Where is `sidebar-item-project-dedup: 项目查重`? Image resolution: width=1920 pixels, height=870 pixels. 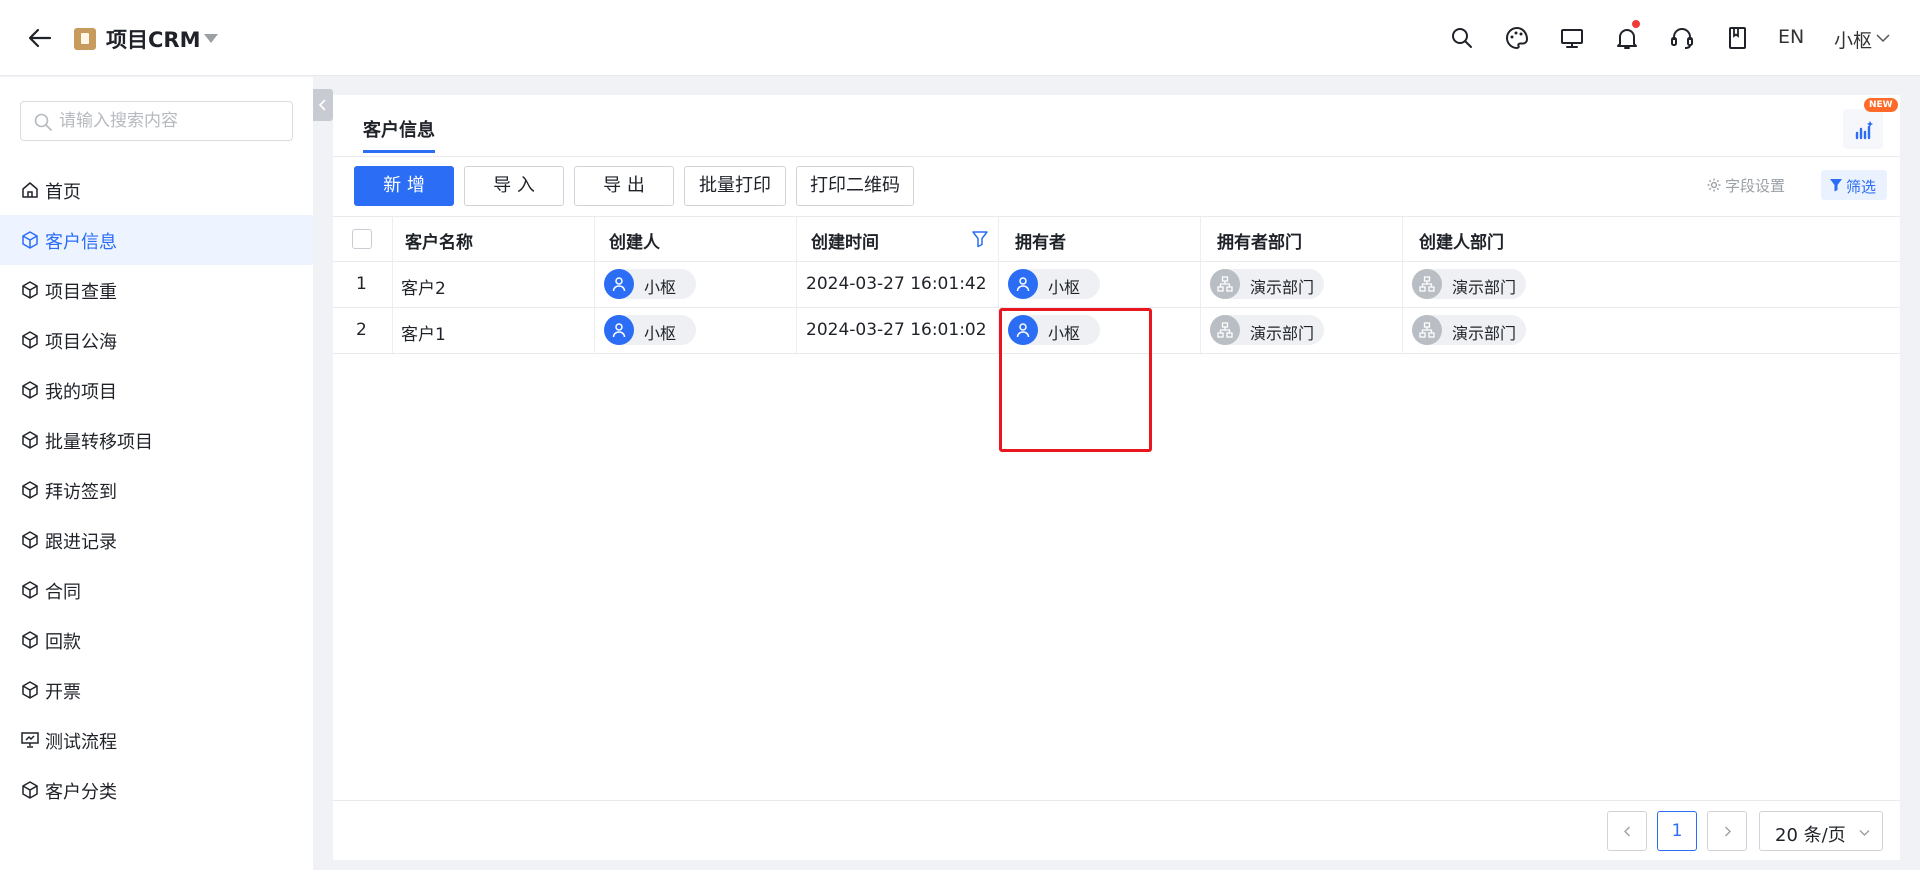 sidebar-item-project-dedup: 项目查重 is located at coordinates (156, 290).